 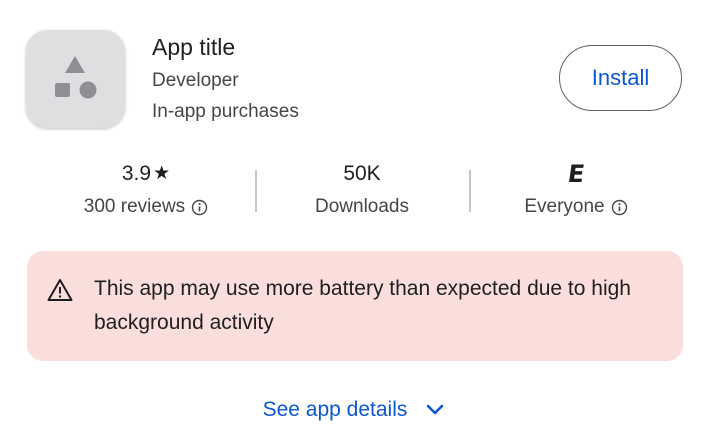 I want to click on chevron-down-icon, so click(x=435, y=409).